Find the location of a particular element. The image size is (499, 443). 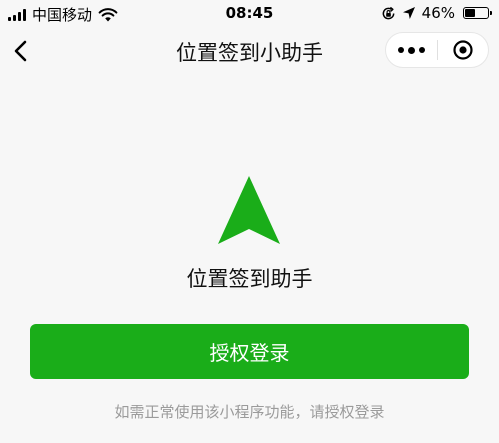

navigation-bar: 位置签到小助手 is located at coordinates (249, 51).